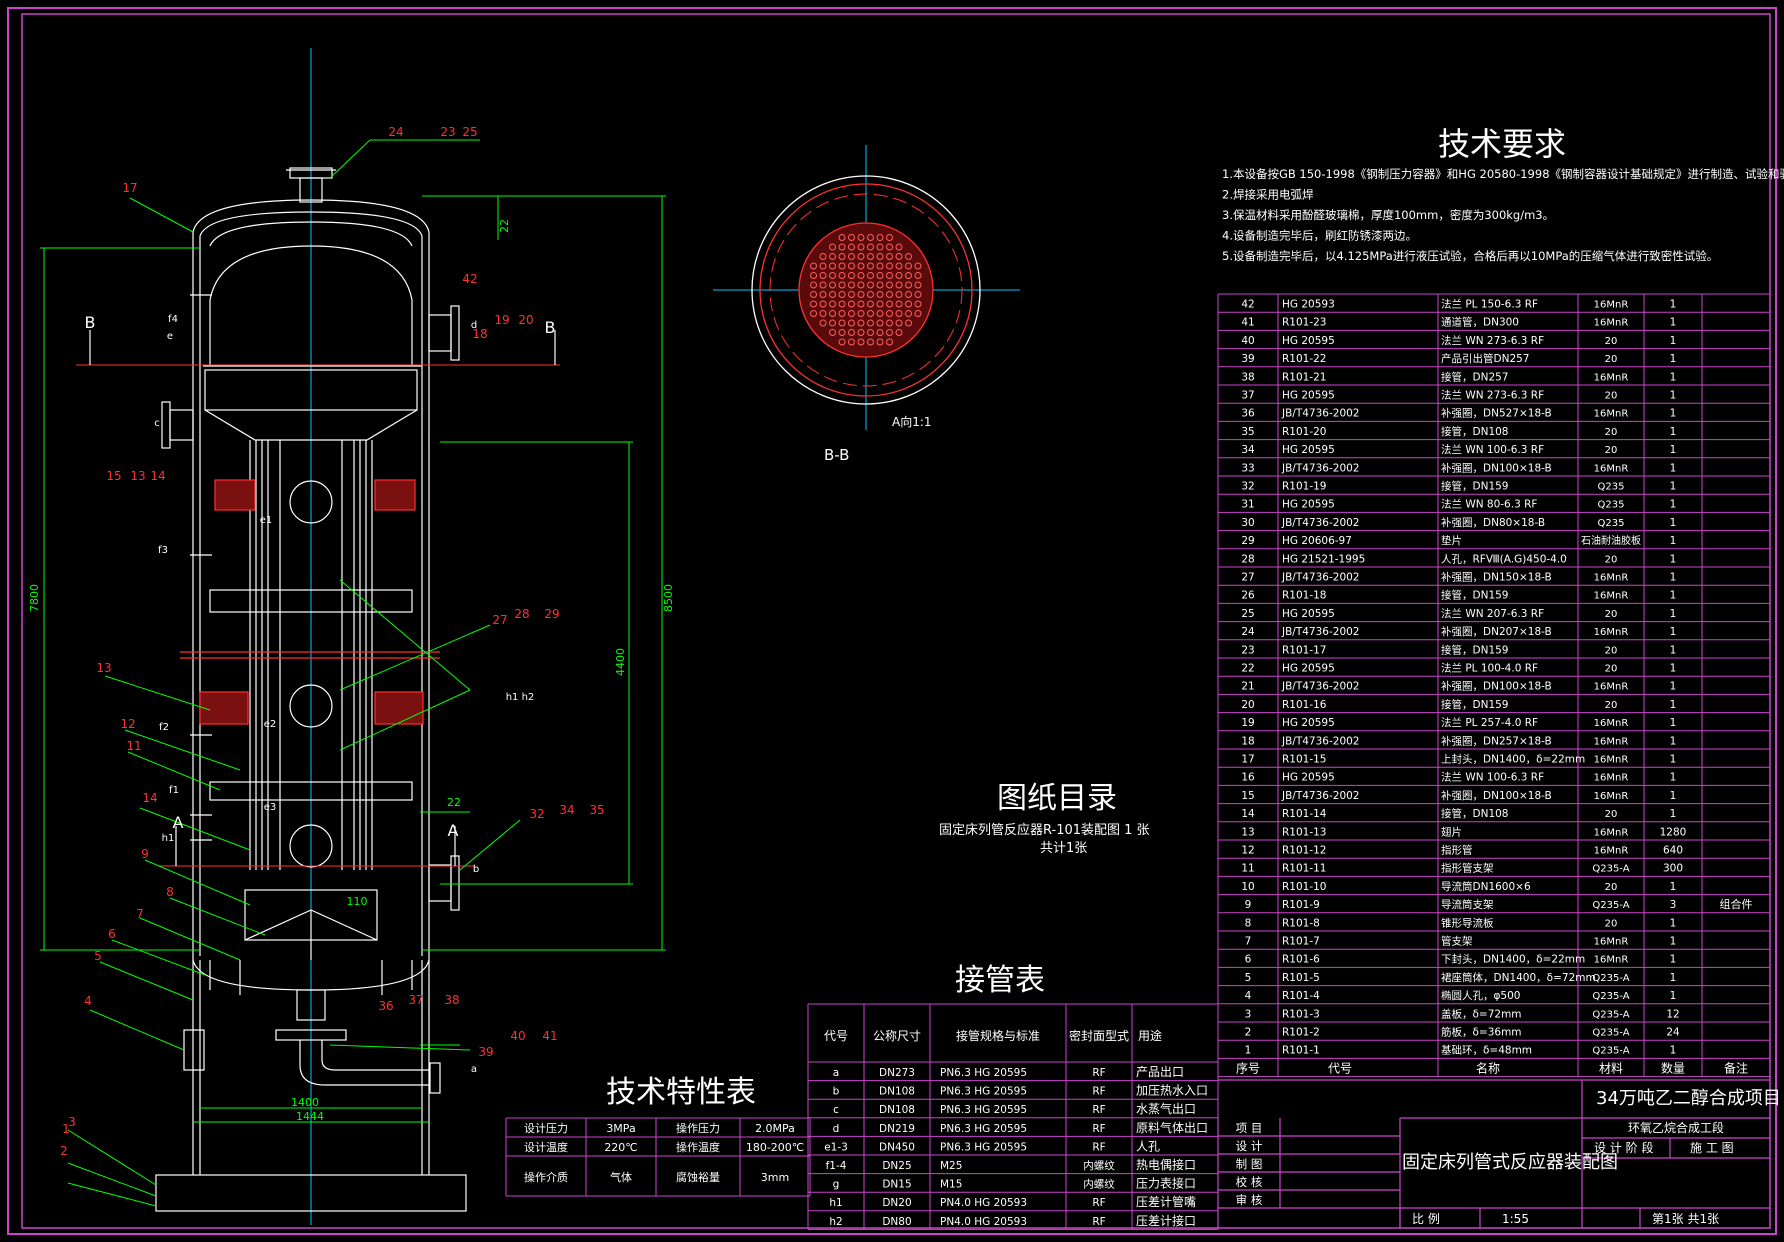  Describe the element at coordinates (1518, 977) in the screenshot. I see `parts-row-name: 裙座筒体，DN1400，δ=72mm` at that location.